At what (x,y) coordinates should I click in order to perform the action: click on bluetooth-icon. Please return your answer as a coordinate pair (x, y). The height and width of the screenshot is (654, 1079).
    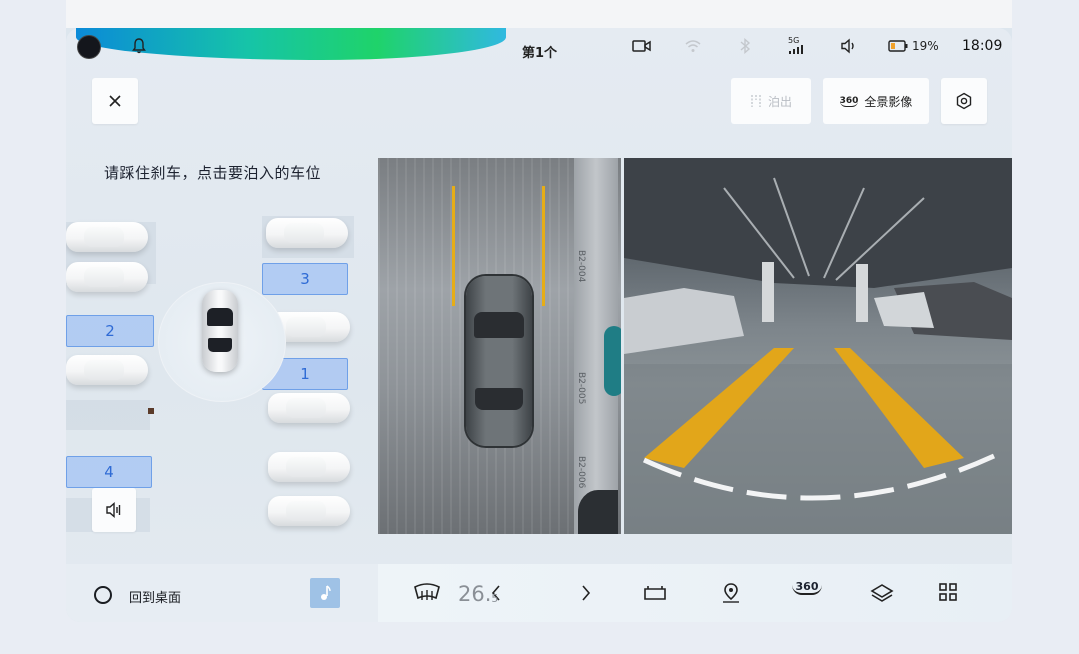
    Looking at the image, I should click on (745, 46).